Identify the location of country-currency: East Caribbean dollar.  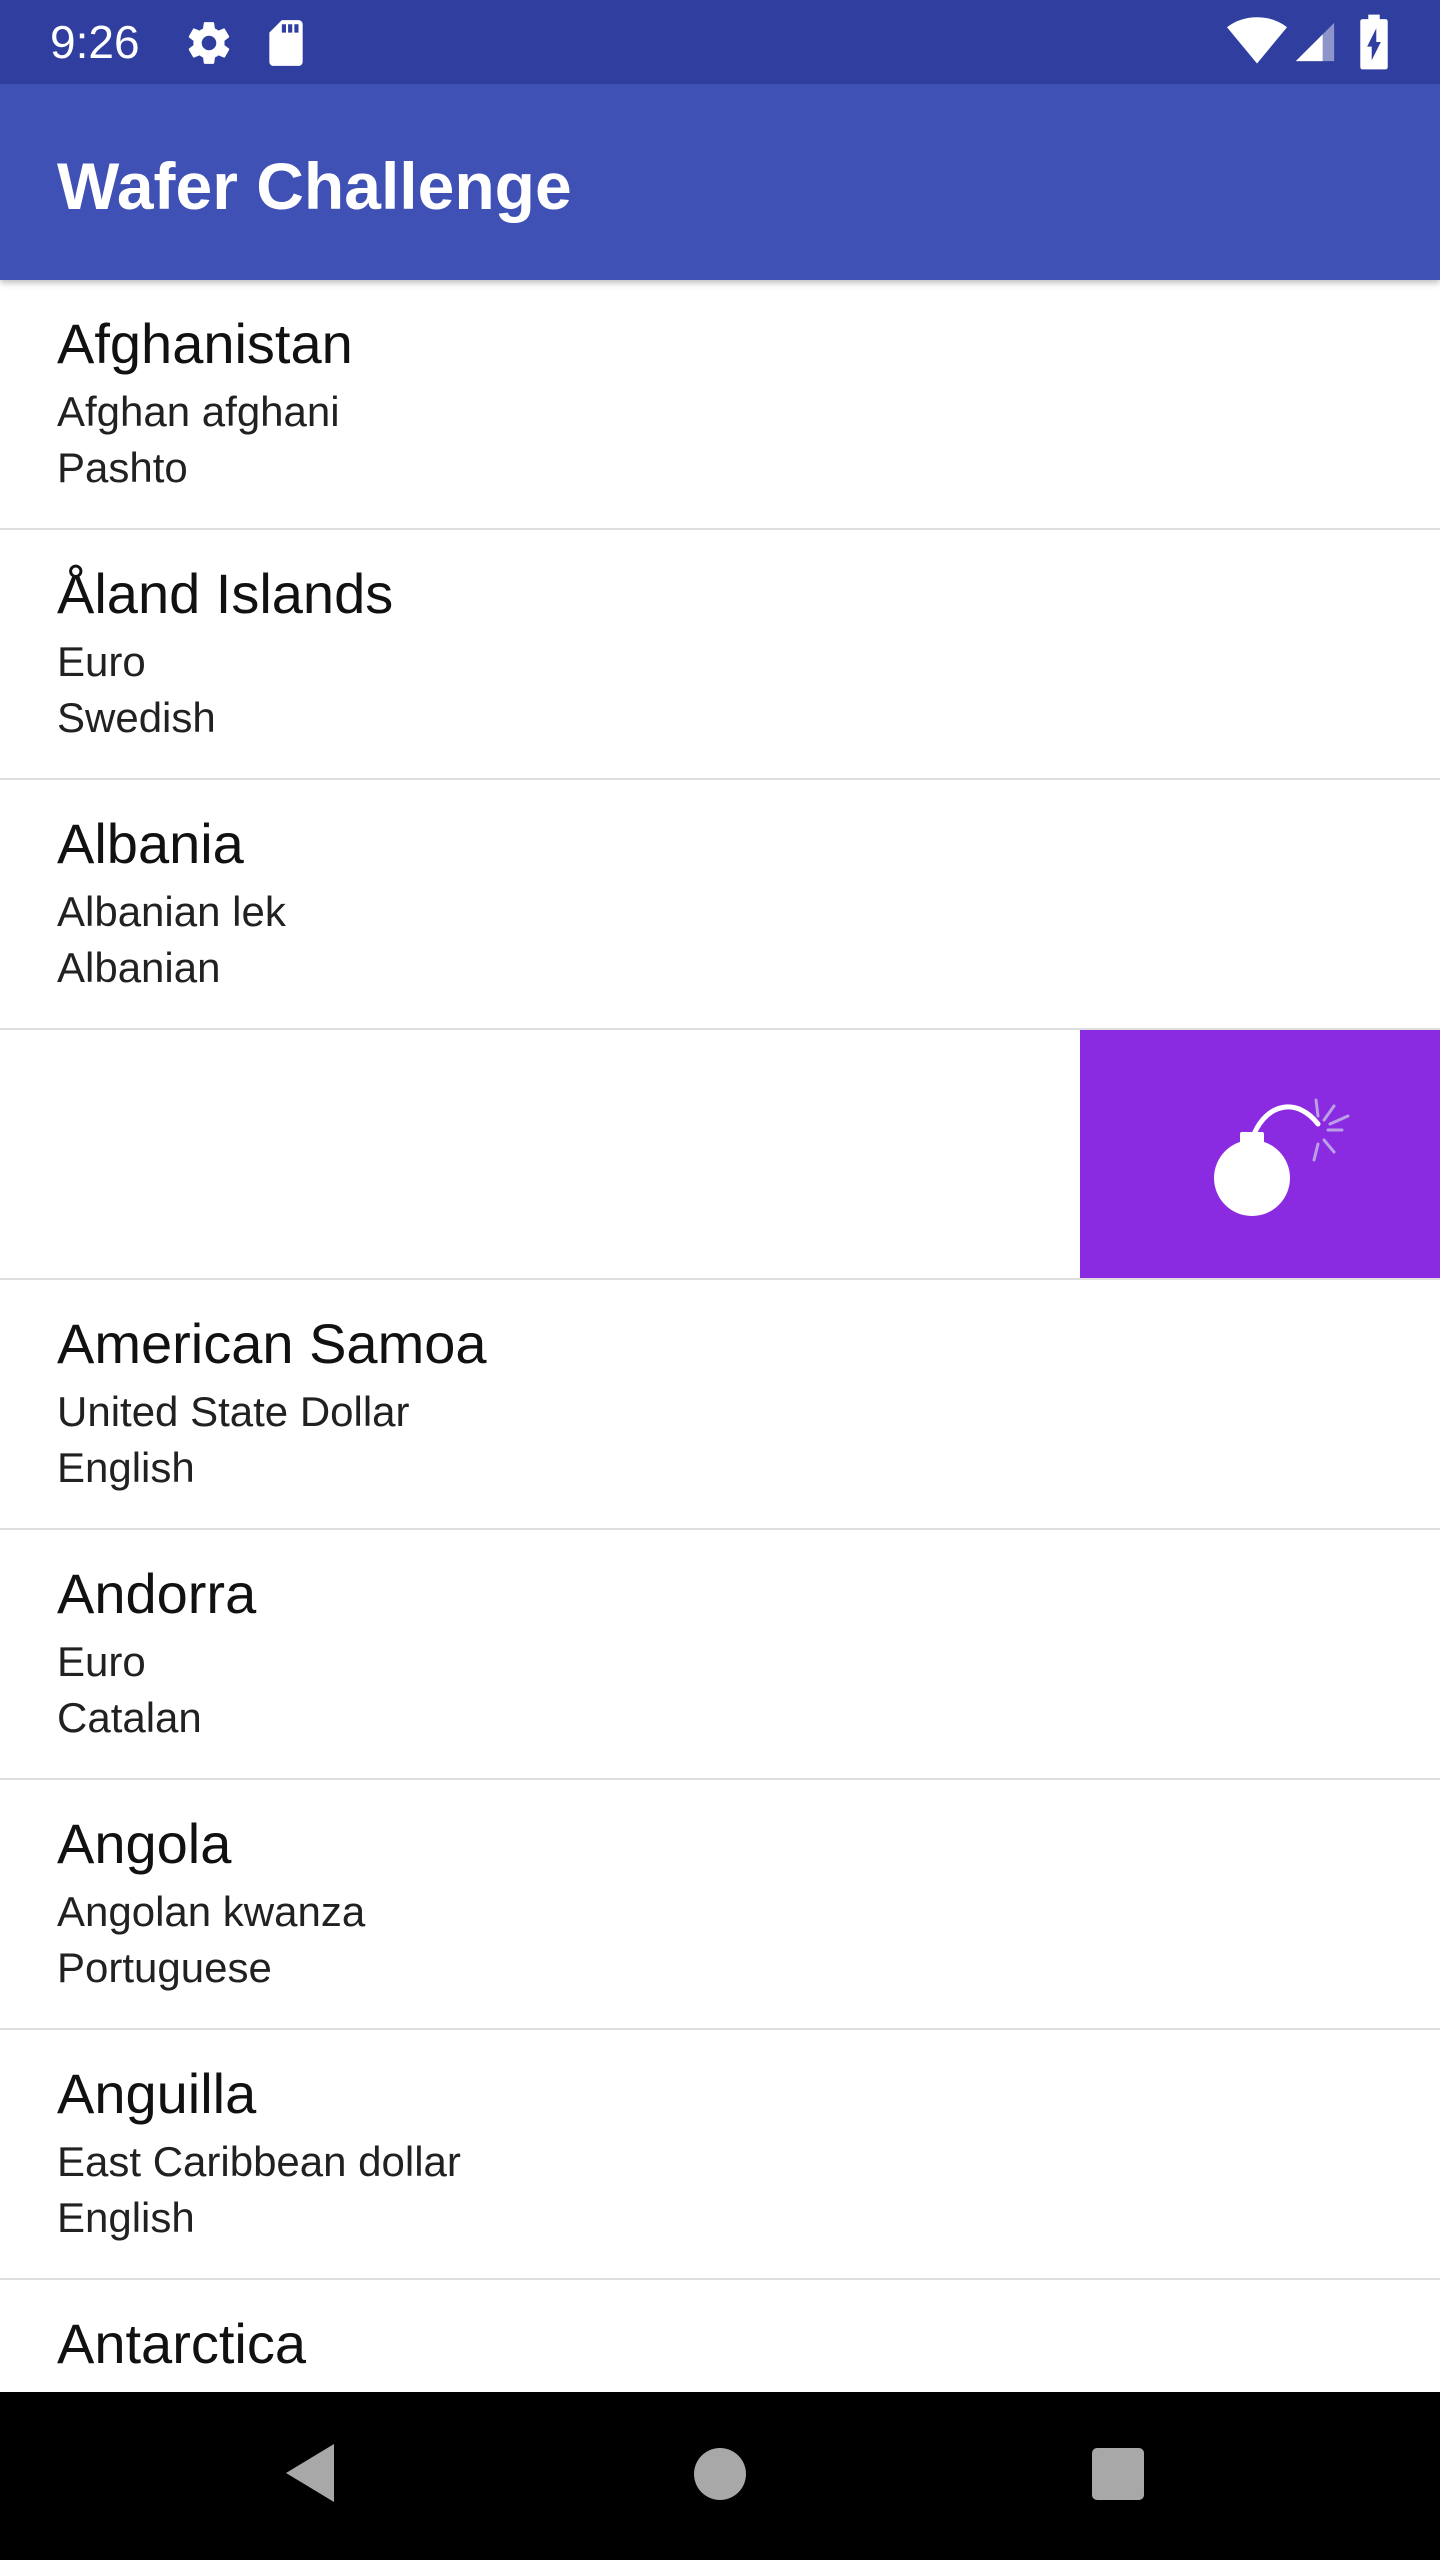
(259, 2161).